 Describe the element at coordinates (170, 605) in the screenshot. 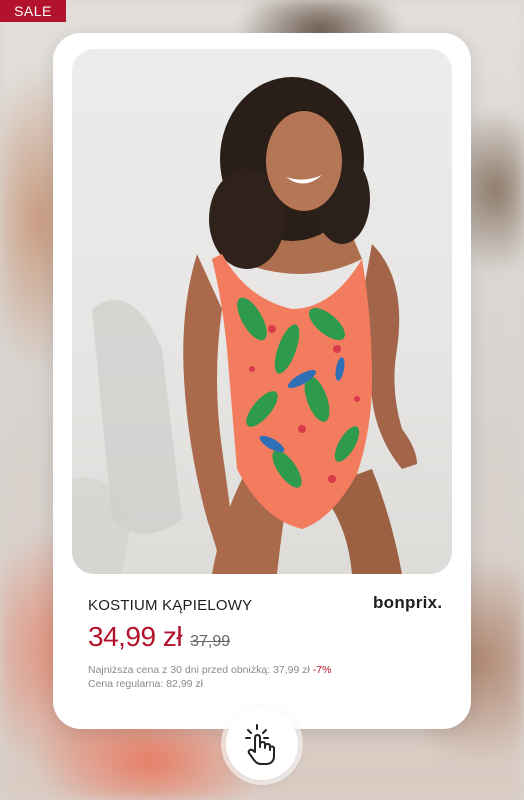

I see `product-name: KOSTIUM KĄPIELOWY` at that location.